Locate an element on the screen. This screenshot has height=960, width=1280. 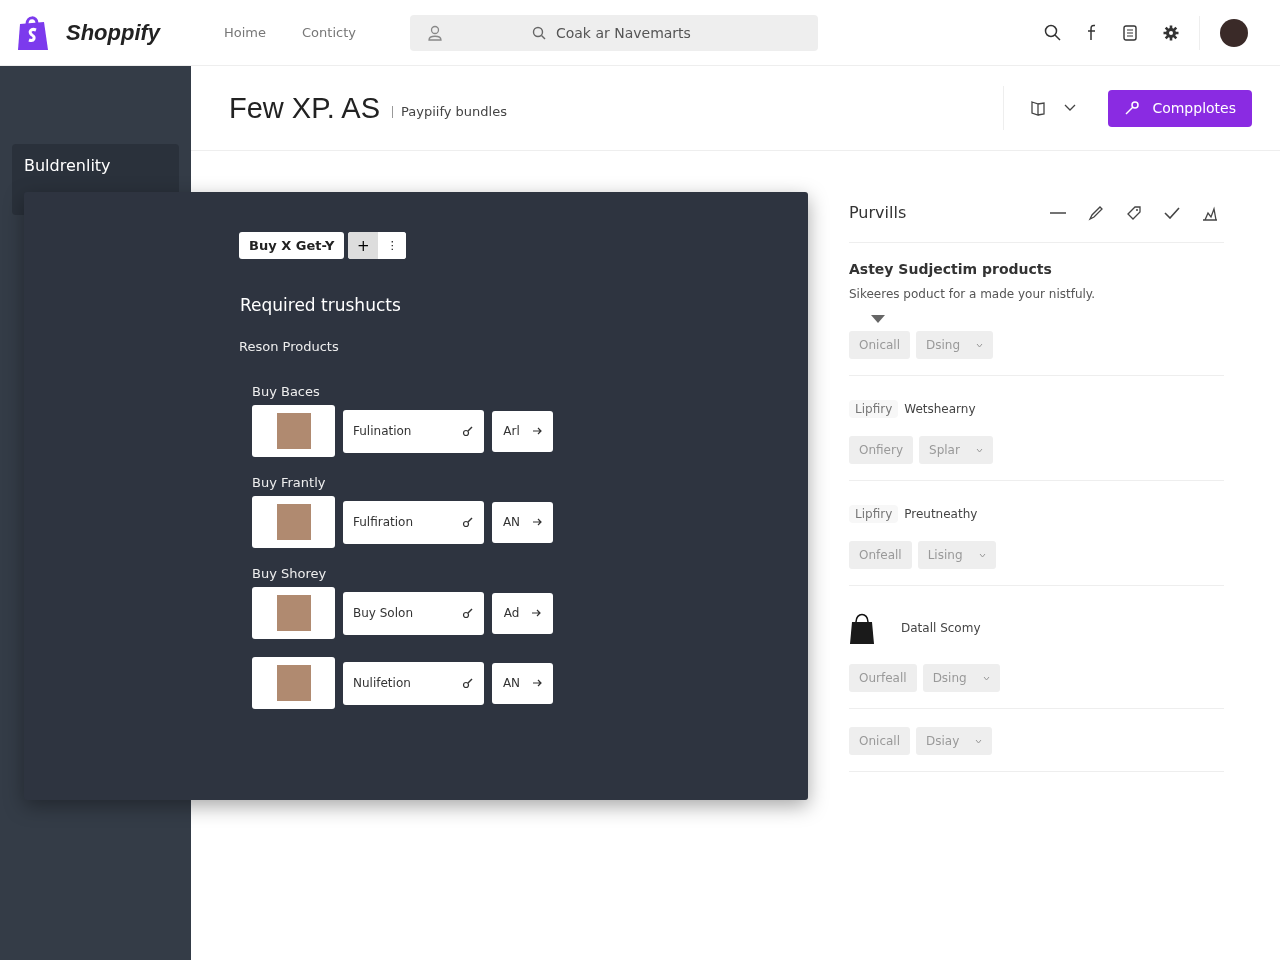
tag-icon is located at coordinates (1134, 212).